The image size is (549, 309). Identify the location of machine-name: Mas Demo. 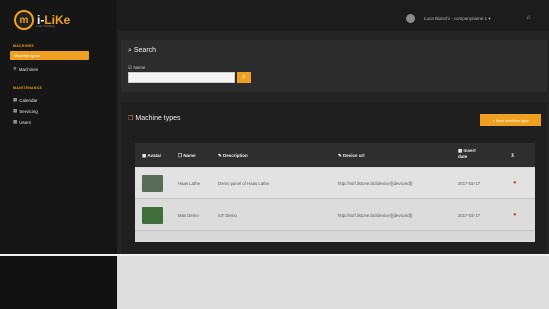
(188, 215).